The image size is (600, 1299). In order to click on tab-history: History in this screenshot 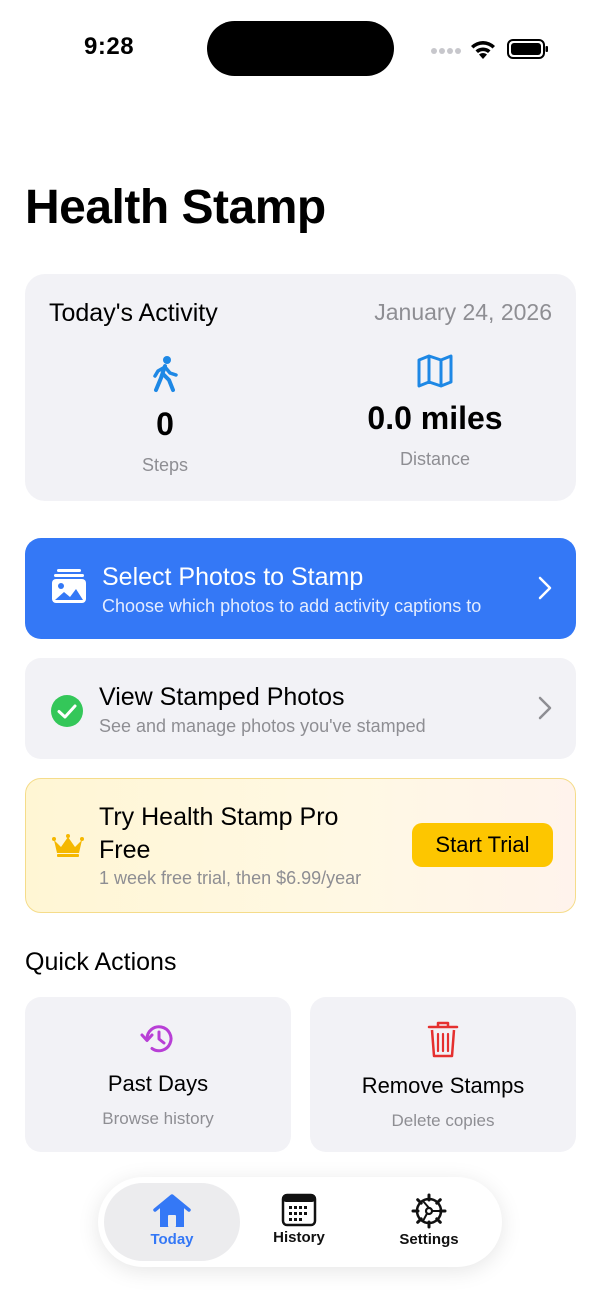, I will do `click(299, 1222)`.